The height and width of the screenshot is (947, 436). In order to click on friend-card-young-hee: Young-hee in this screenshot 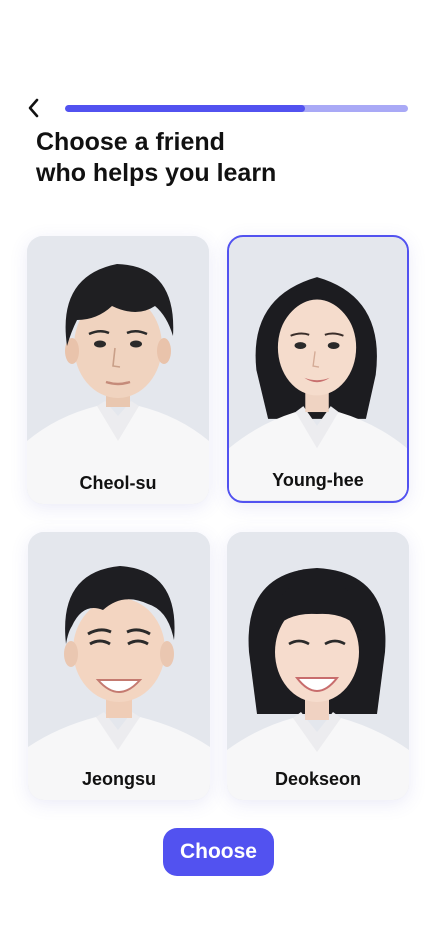, I will do `click(318, 369)`.